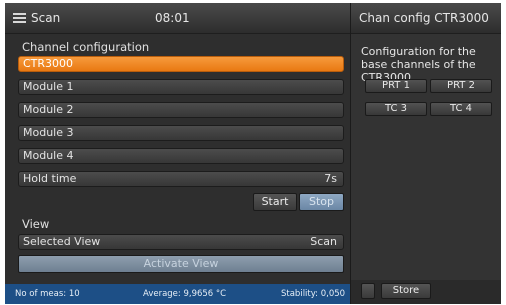  Describe the element at coordinates (172, 18) in the screenshot. I see `clock: 08:01` at that location.